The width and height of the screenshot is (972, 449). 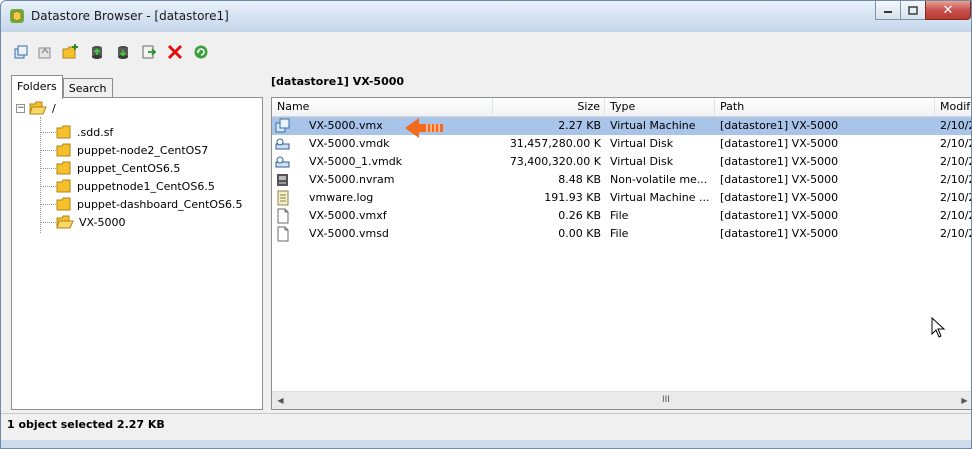 I want to click on tree-node-folder-selected: VX-5000, so click(x=91, y=222).